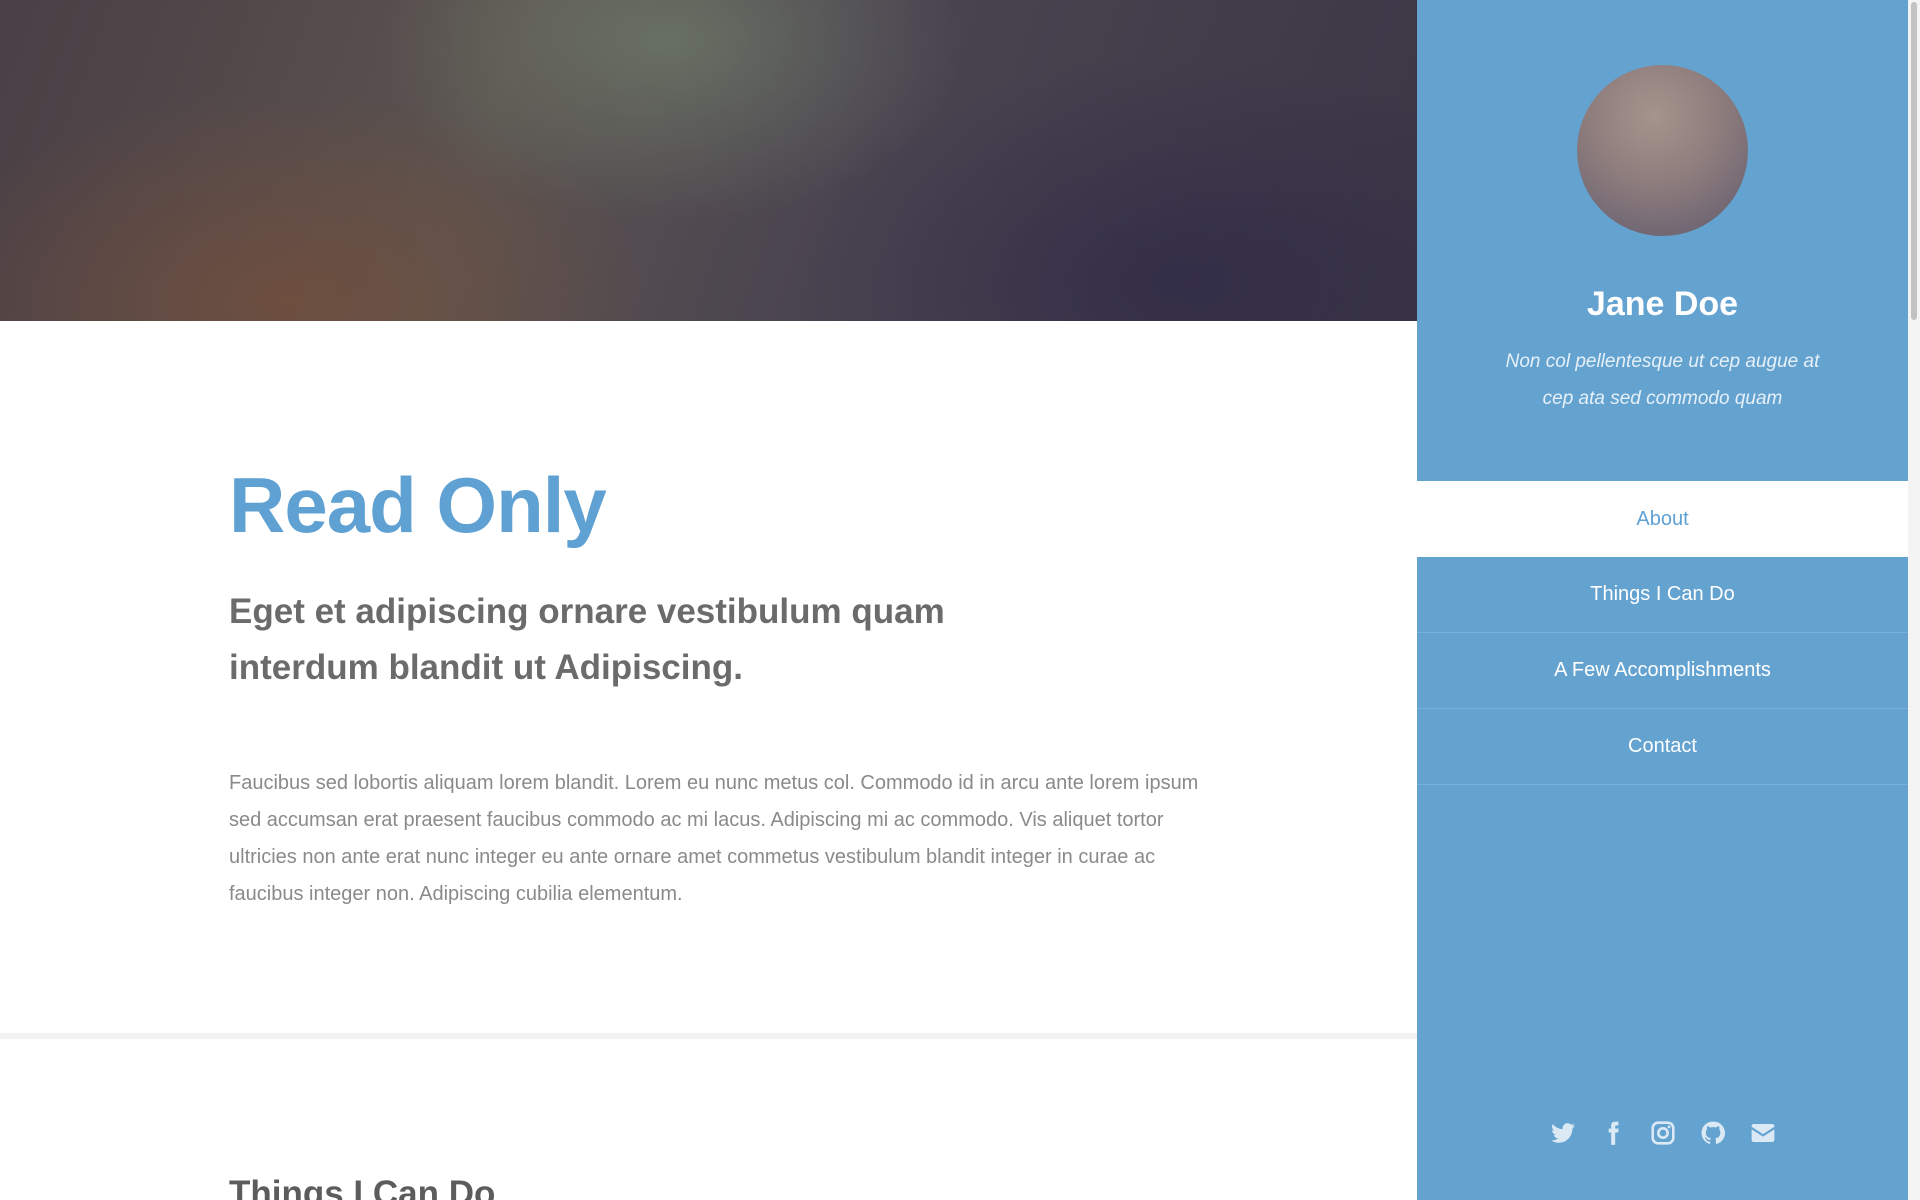  Describe the element at coordinates (708, 1036) in the screenshot. I see `section-divider` at that location.